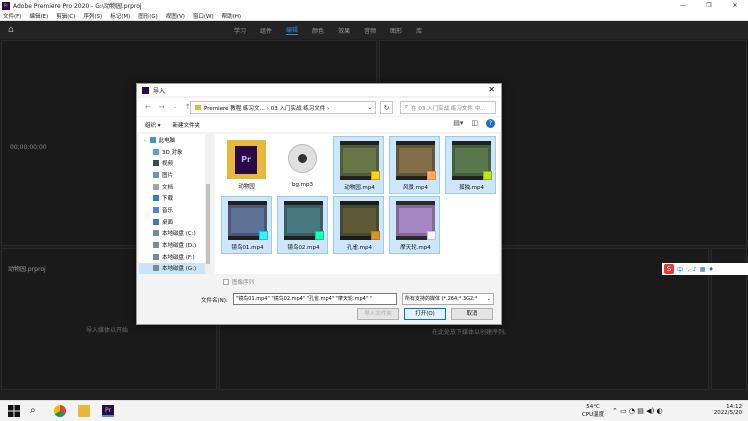 This screenshot has height=421, width=748. What do you see at coordinates (470, 165) in the screenshot?
I see `file-item-video: 孤独.mp4` at bounding box center [470, 165].